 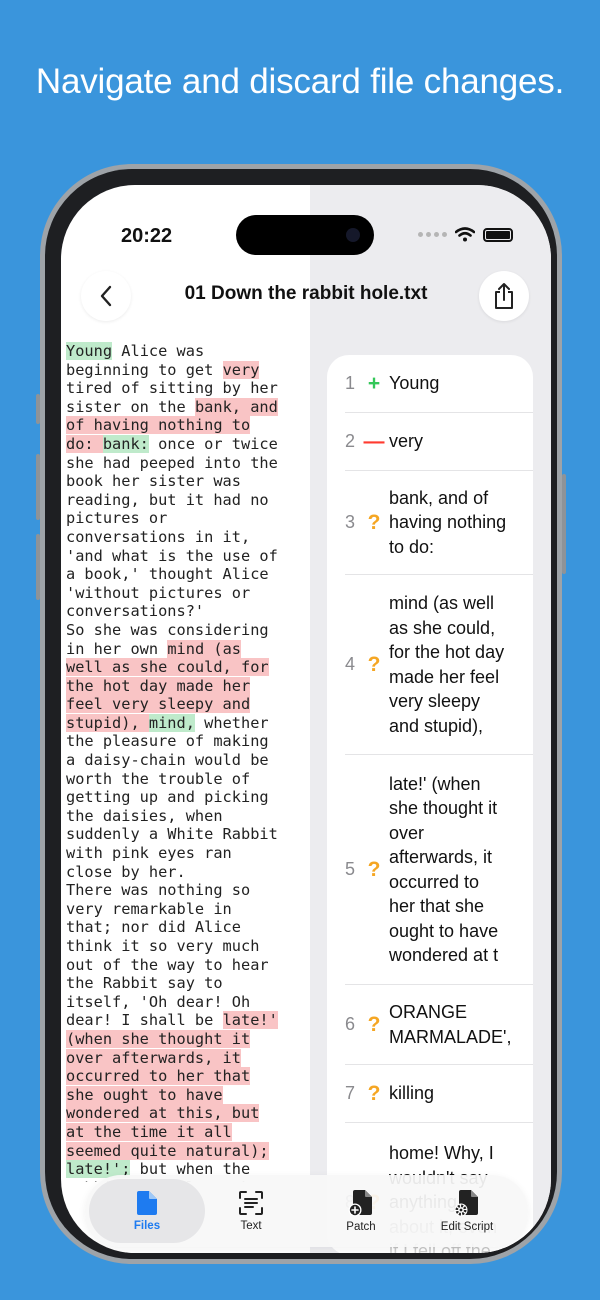 I want to click on text-segment: once or twice, so click(x=213, y=443).